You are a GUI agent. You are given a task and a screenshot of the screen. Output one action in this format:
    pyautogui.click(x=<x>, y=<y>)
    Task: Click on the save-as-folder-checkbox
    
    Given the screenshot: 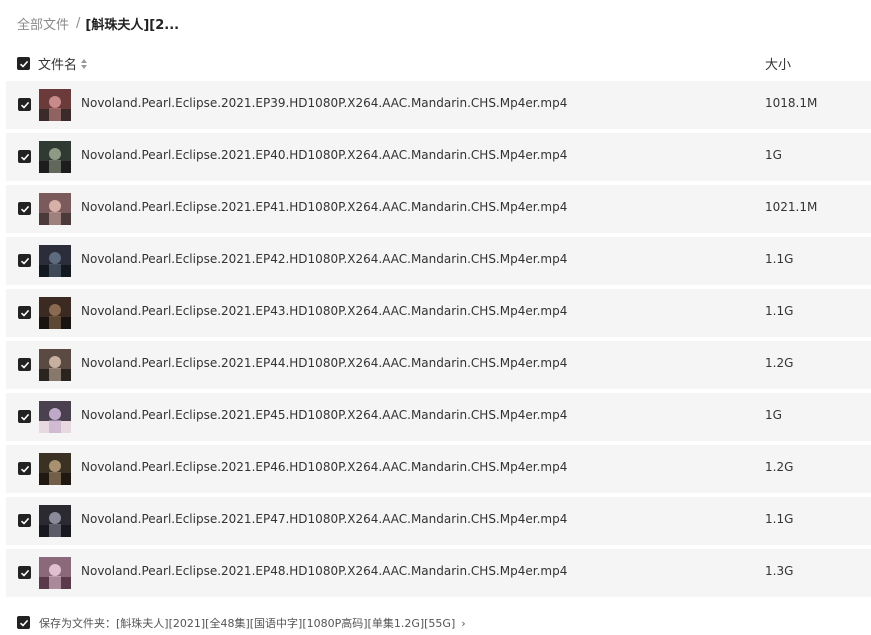 What is the action you would take?
    pyautogui.click(x=23, y=622)
    